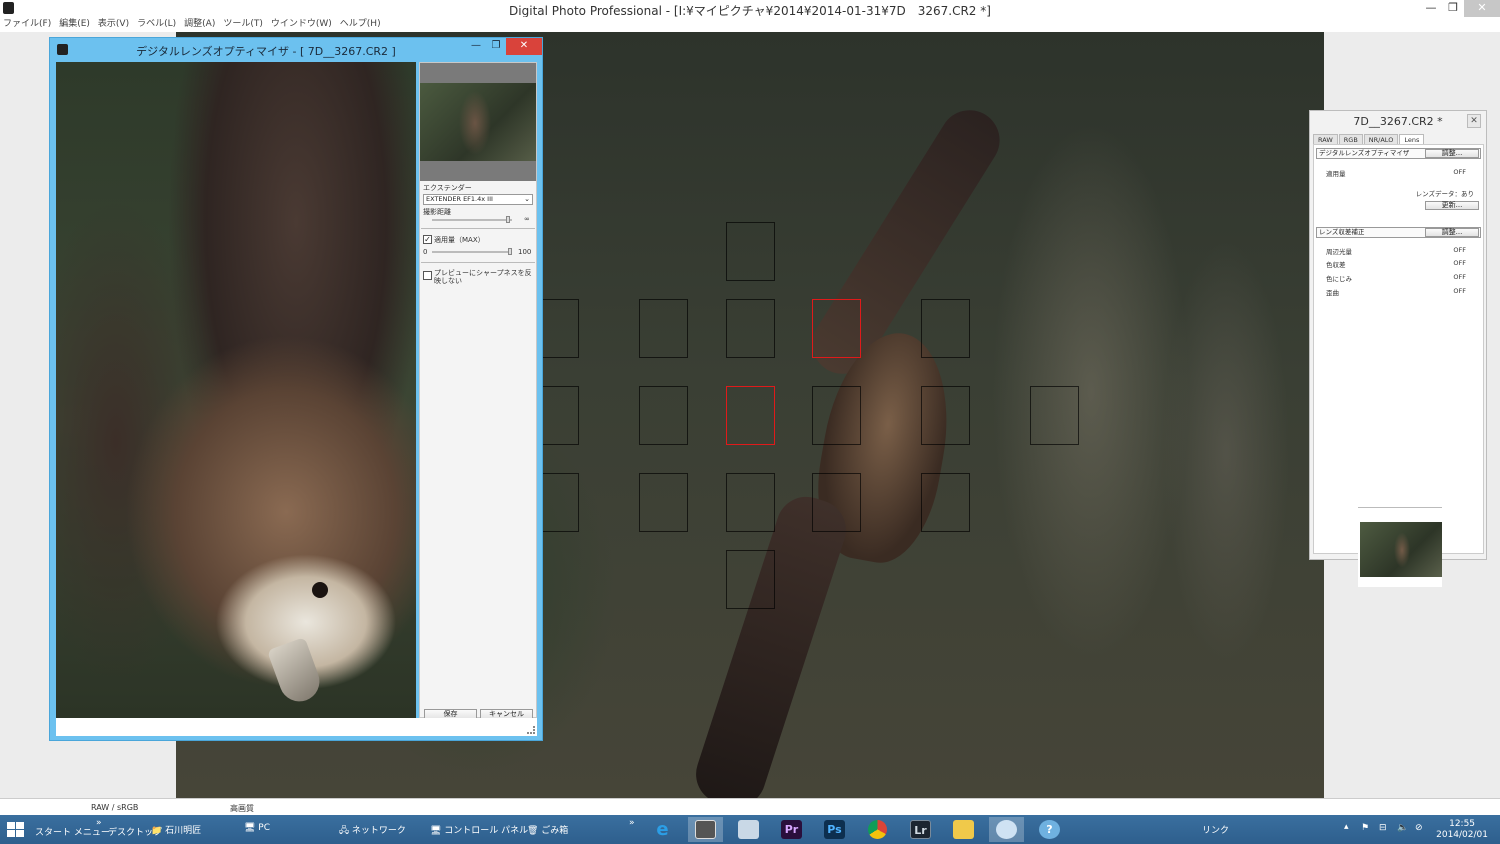 The width and height of the screenshot is (1500, 844). What do you see at coordinates (156, 24) in the screenshot?
I see `menu-label: ラベル(L)` at bounding box center [156, 24].